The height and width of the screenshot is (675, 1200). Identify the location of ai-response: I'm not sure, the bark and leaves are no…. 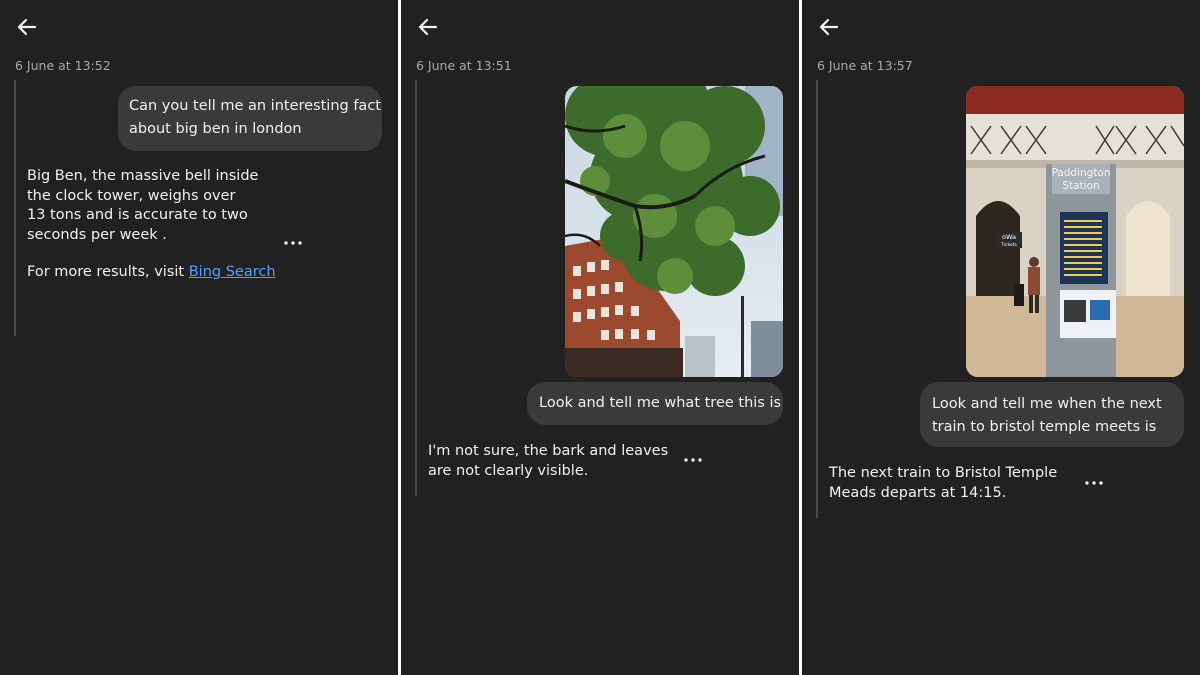
(548, 461).